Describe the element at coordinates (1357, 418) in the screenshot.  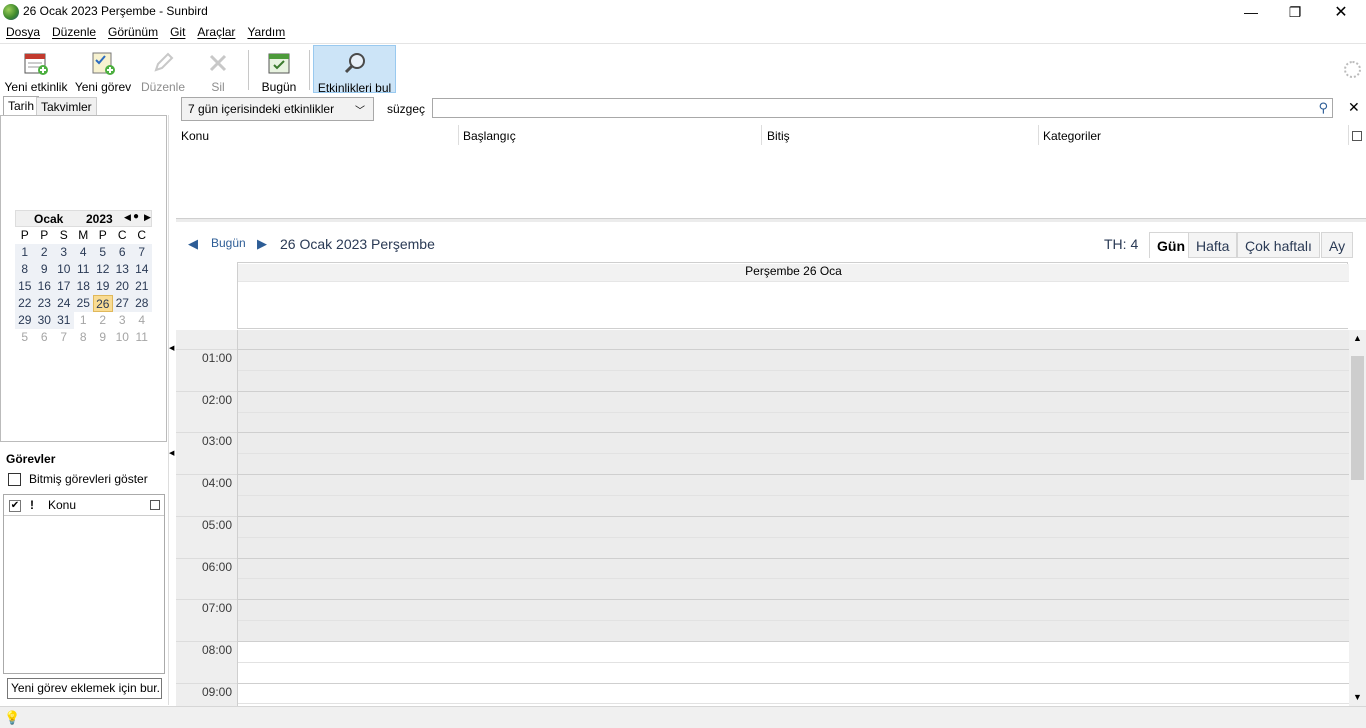
I see `scrollbar-thumb` at that location.